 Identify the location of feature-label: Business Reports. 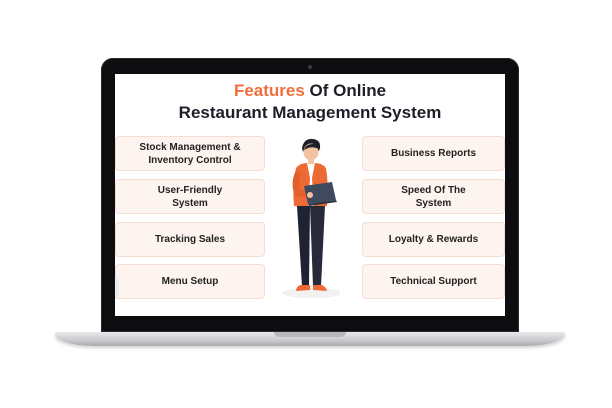
(433, 153).